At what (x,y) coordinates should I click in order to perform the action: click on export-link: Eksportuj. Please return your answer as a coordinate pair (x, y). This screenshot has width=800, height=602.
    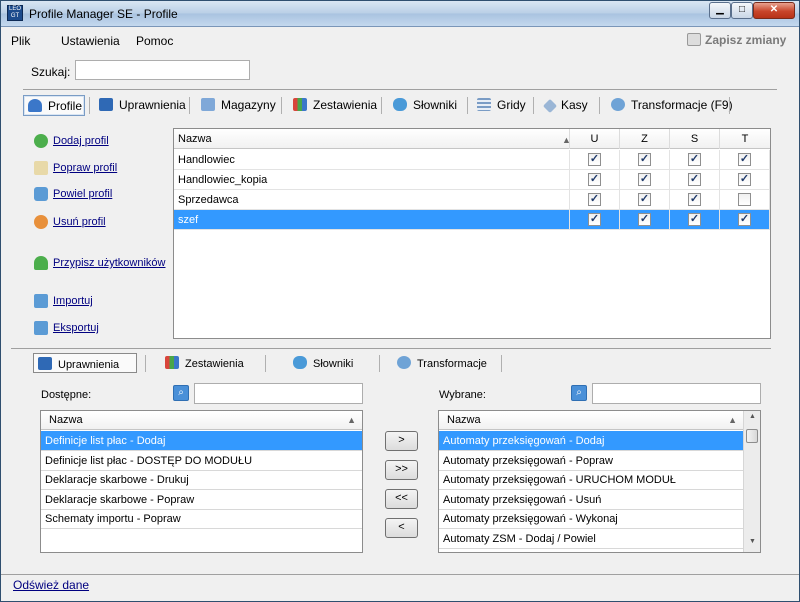
    Looking at the image, I should click on (76, 328).